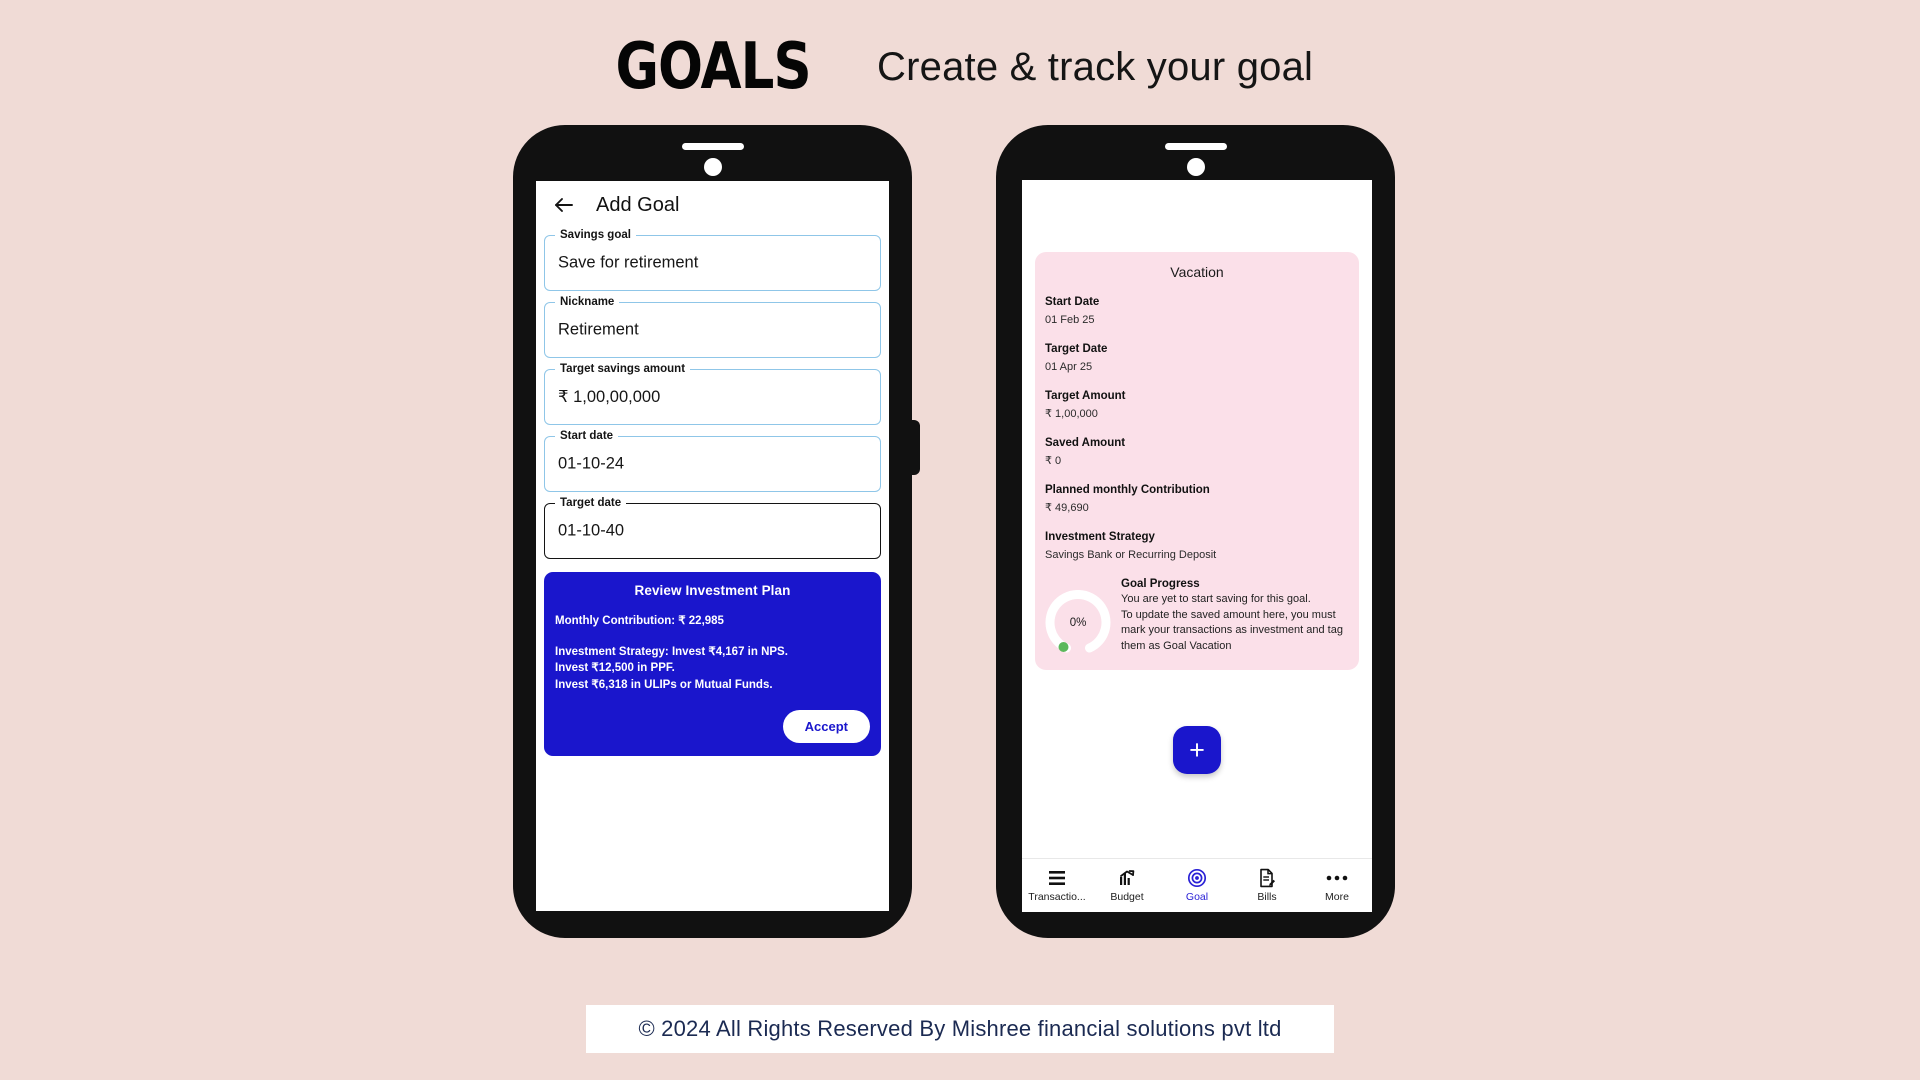 The width and height of the screenshot is (1920, 1080). I want to click on detail-value: ₹ 0, so click(1053, 461).